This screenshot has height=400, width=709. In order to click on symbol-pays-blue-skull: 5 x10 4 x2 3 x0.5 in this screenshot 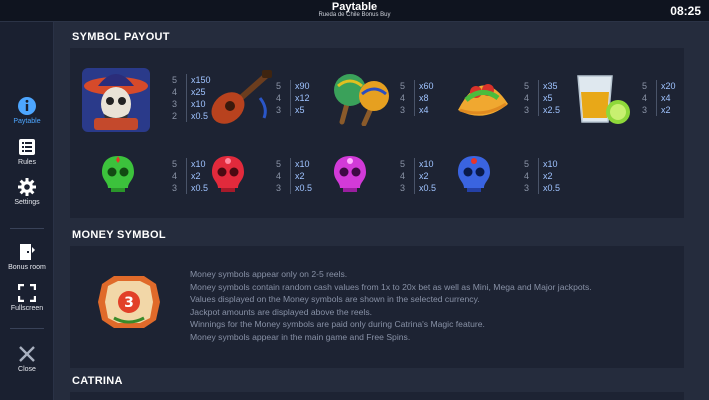, I will do `click(542, 176)`.